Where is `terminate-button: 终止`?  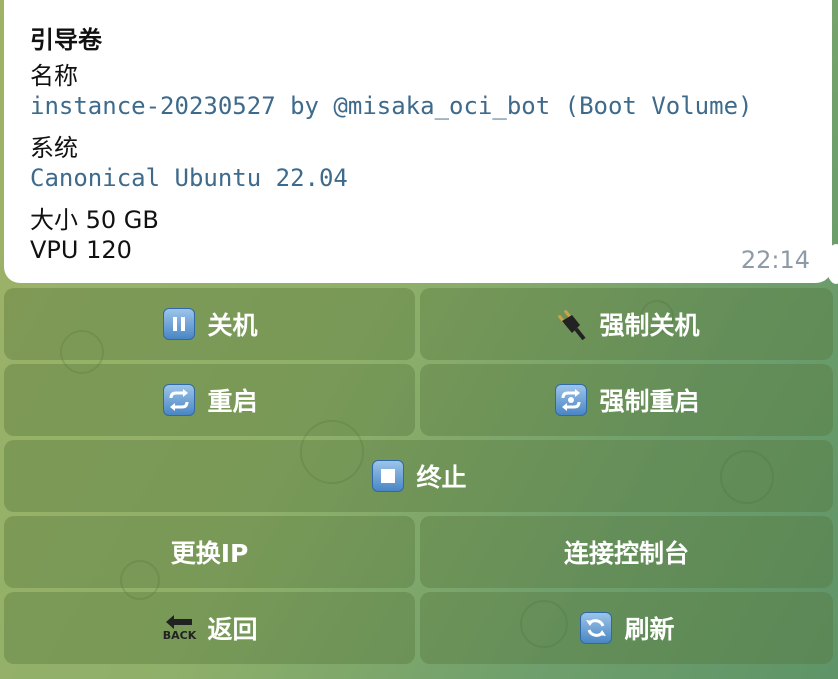 terminate-button: 终止 is located at coordinates (418, 476).